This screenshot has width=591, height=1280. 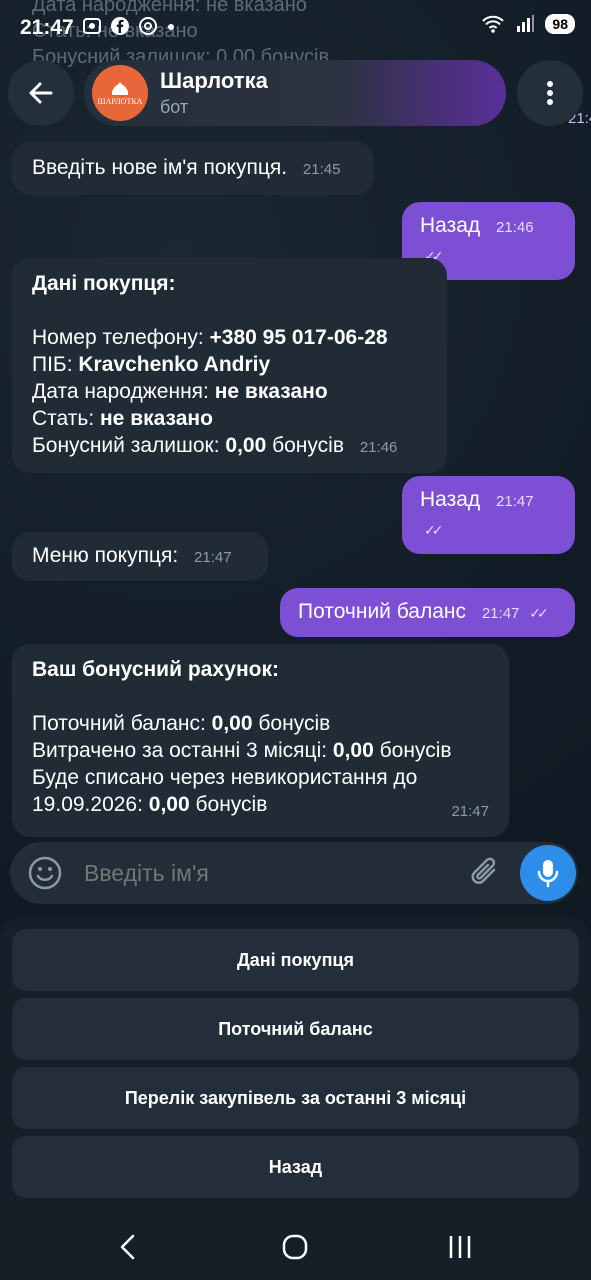 I want to click on message-line: Стать: не вказано, so click(x=122, y=418).